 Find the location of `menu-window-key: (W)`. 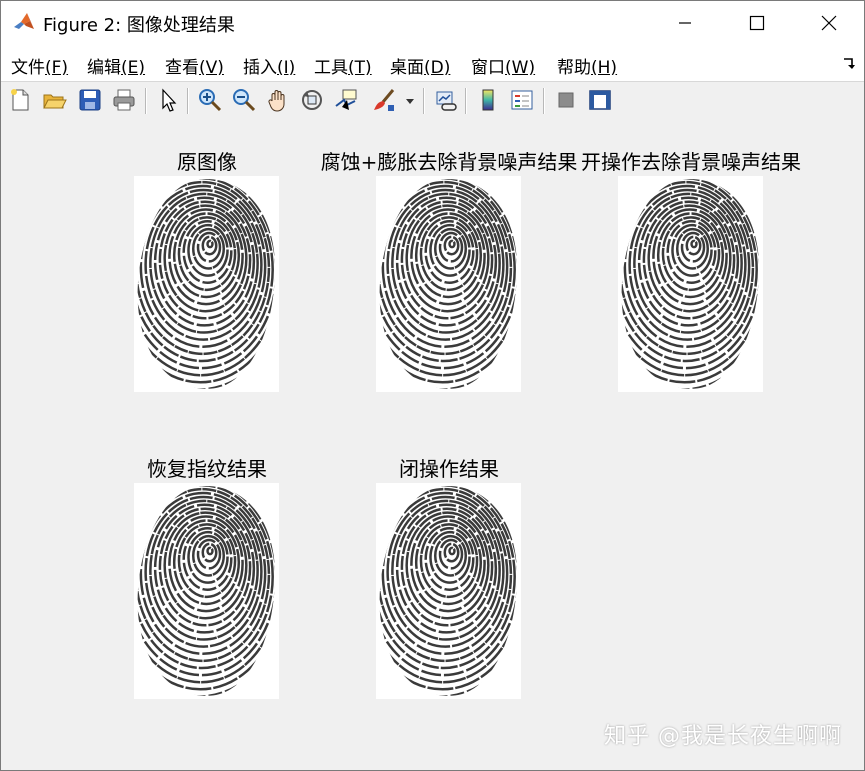

menu-window-key: (W) is located at coordinates (520, 68).